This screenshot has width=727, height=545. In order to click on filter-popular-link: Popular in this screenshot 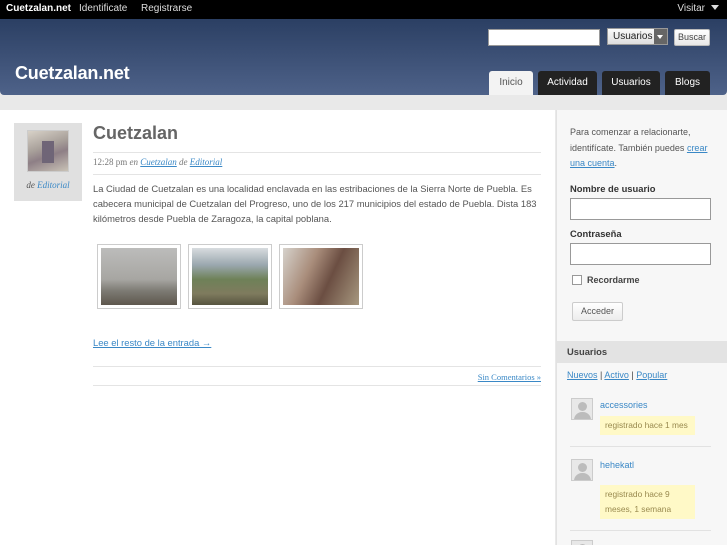, I will do `click(651, 375)`.